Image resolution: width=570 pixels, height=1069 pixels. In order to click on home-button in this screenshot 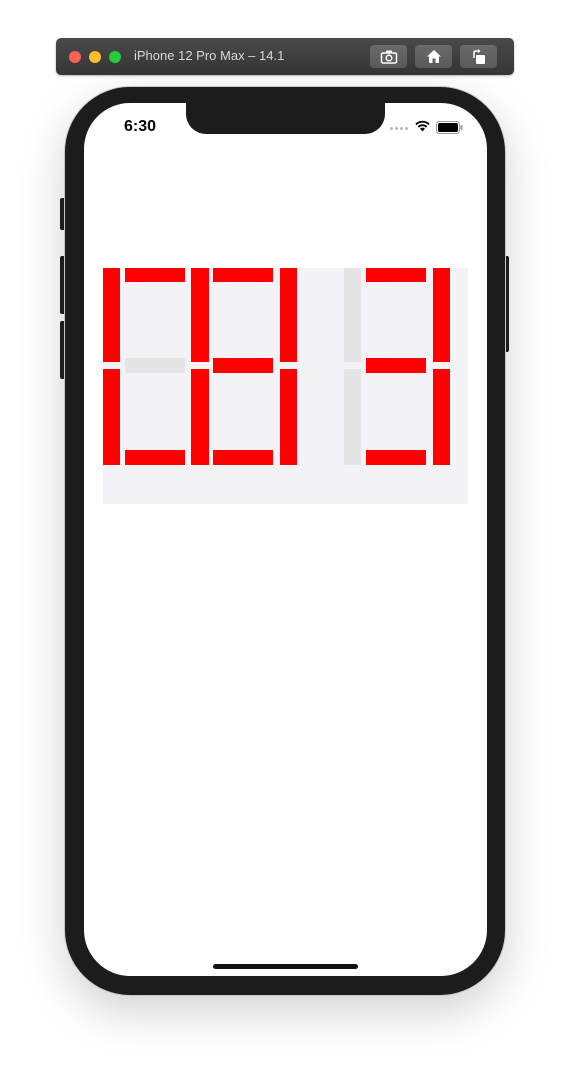, I will do `click(433, 56)`.